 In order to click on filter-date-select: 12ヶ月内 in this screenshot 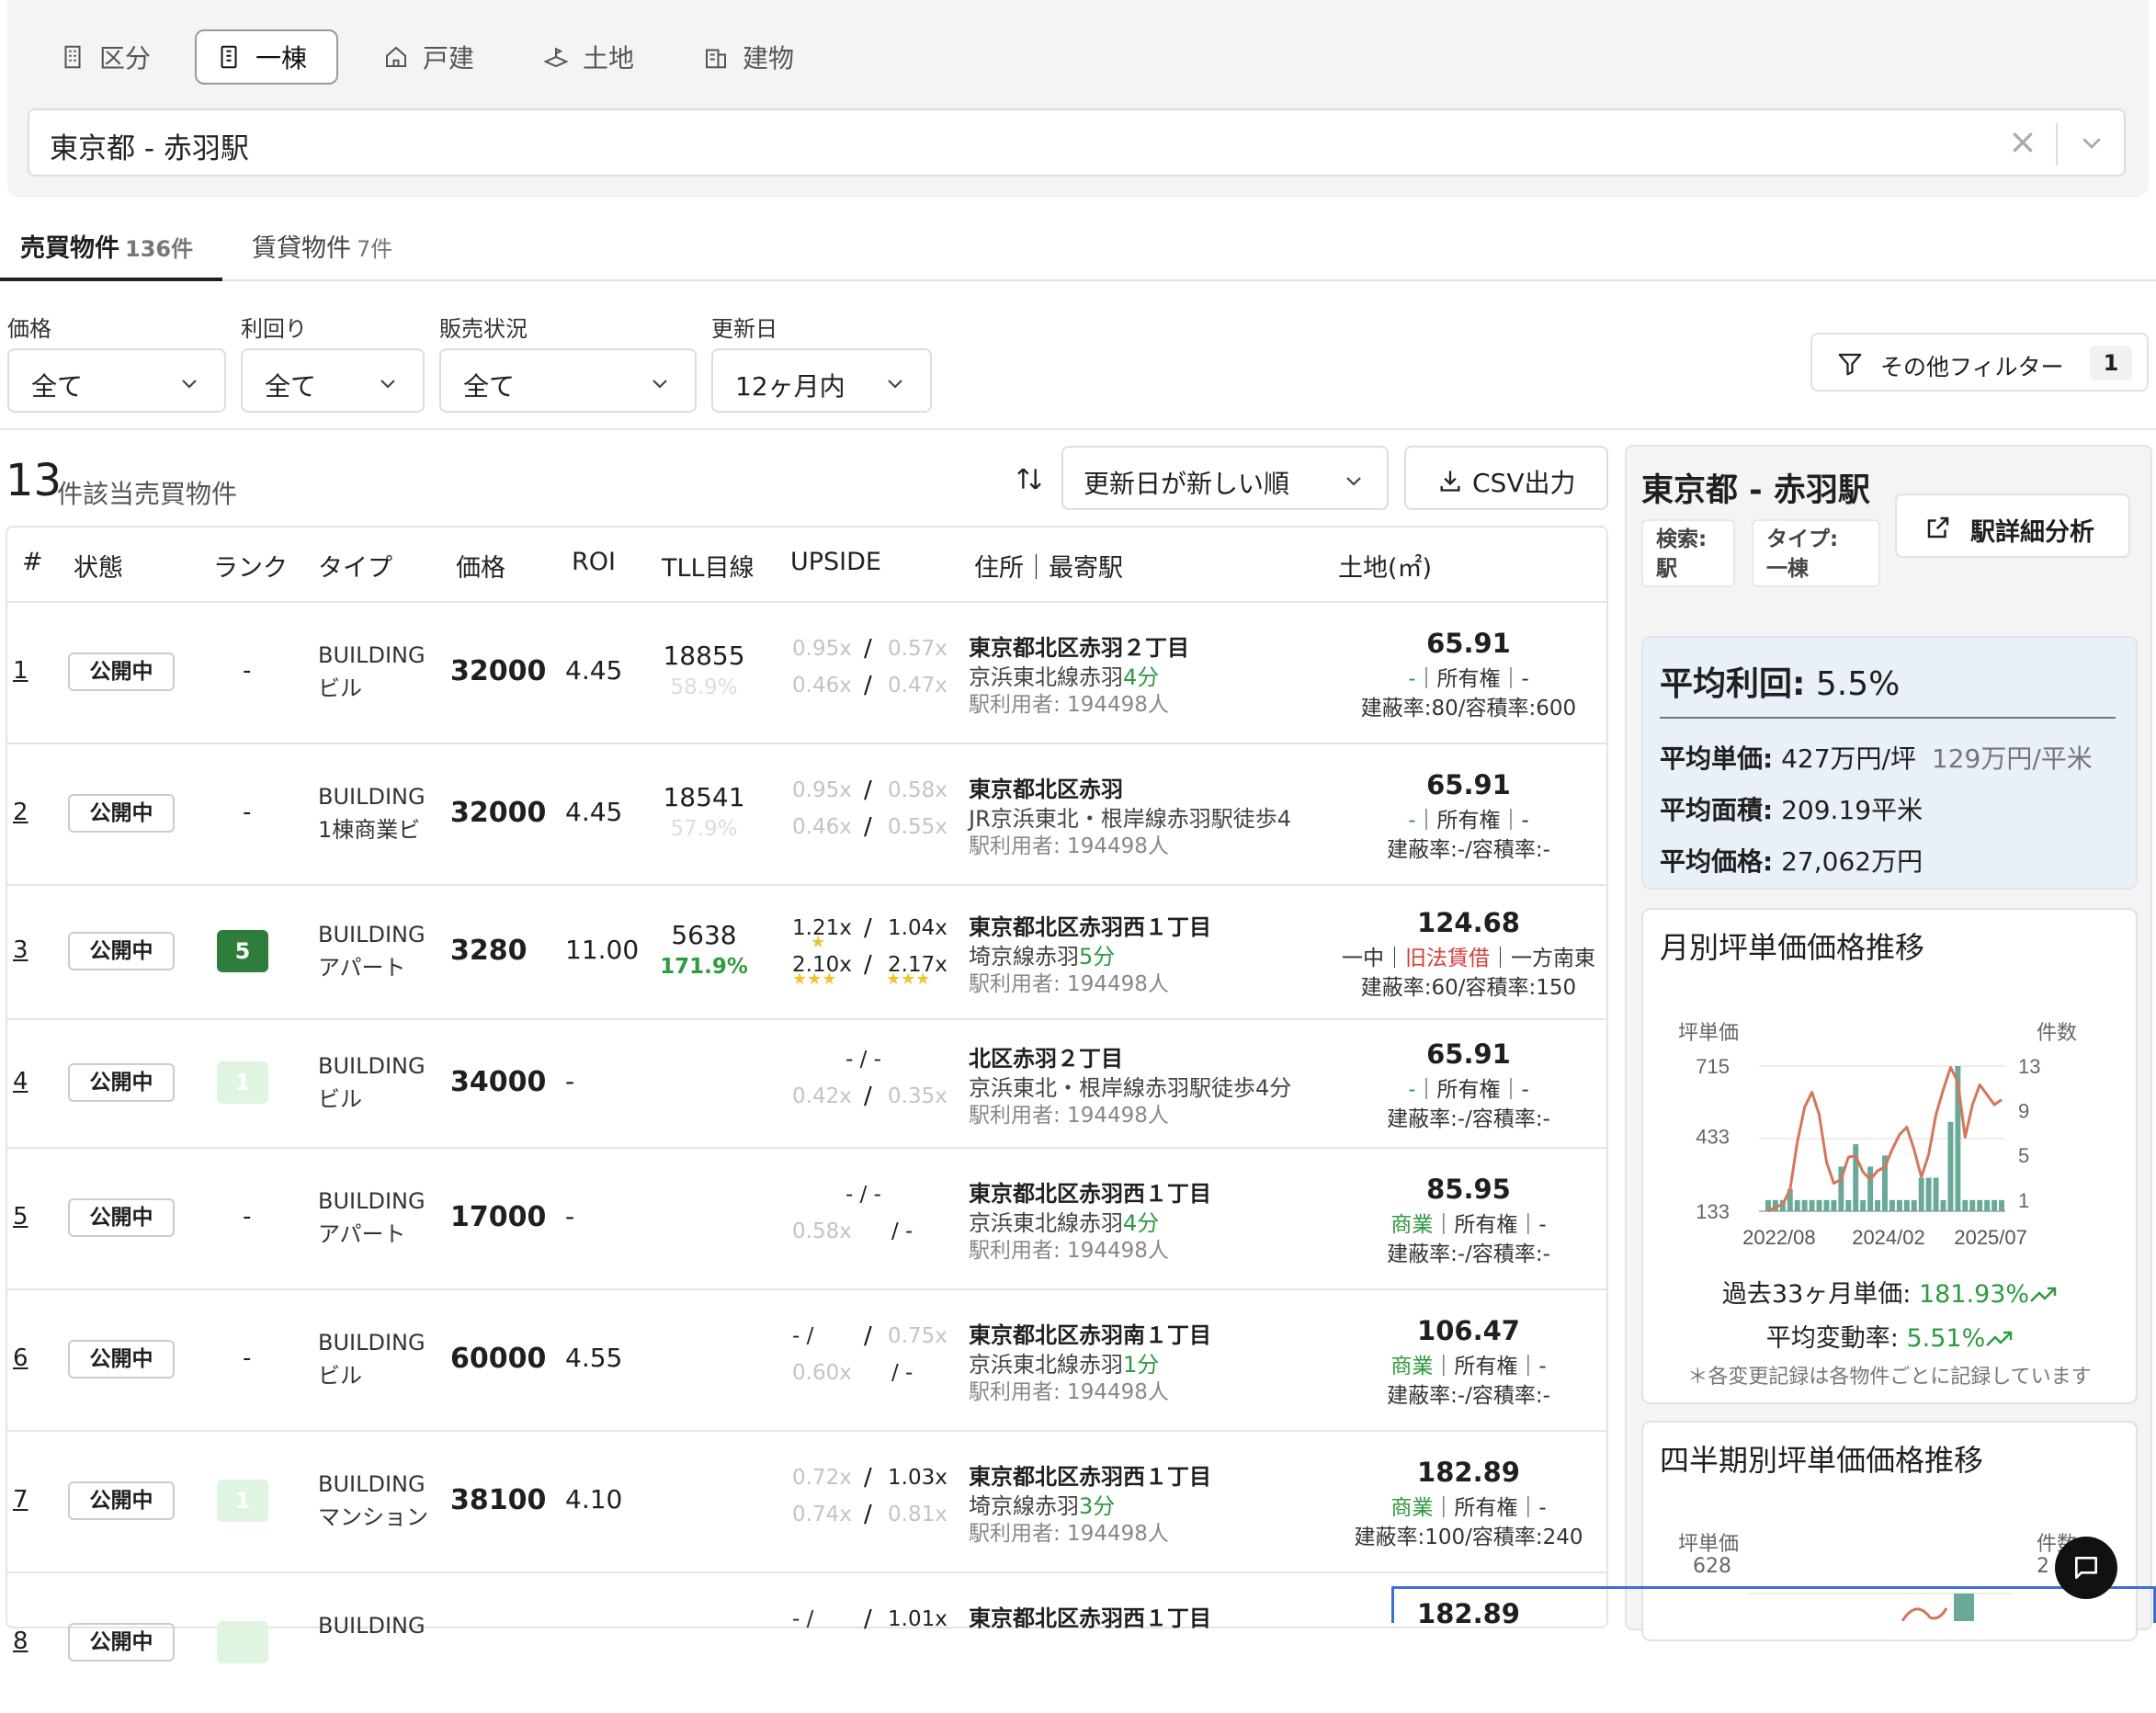, I will do `click(821, 380)`.